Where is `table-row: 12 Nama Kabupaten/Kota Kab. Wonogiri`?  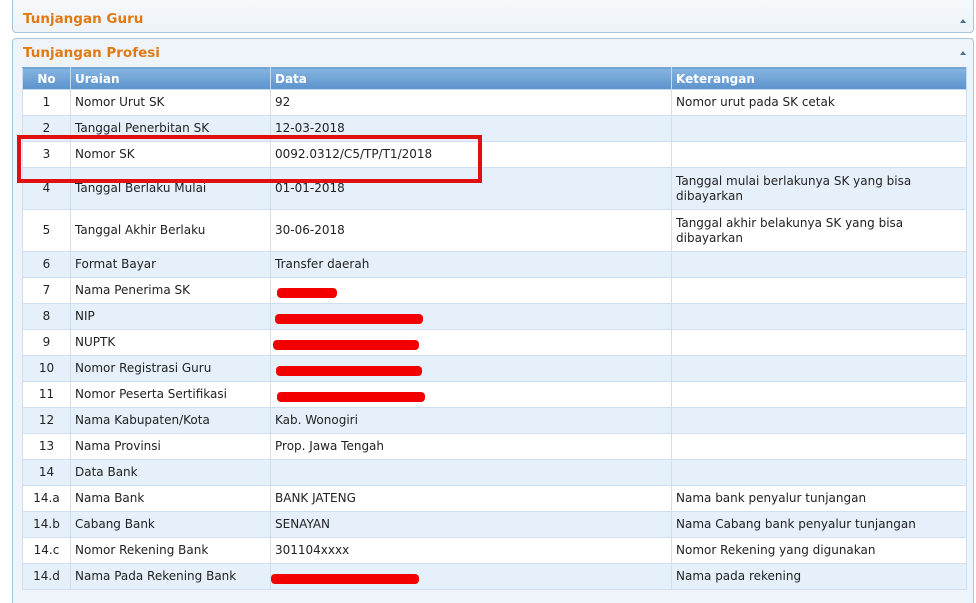 table-row: 12 Nama Kabupaten/Kota Kab. Wonogiri is located at coordinates (494, 420).